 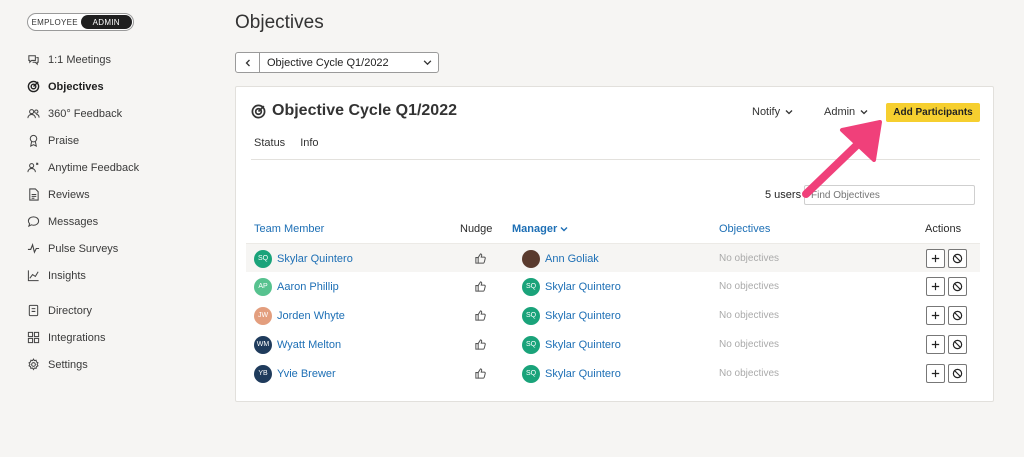 I want to click on role-employee-option: EMPLOYEE, so click(x=55, y=22).